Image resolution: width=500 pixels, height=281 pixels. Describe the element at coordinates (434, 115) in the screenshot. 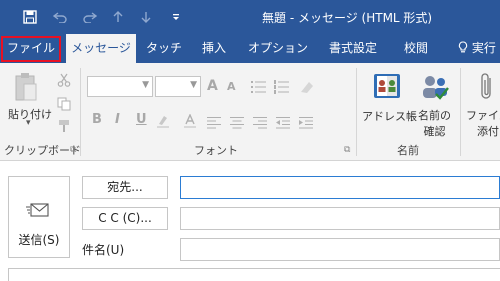

I see `check-names-line1: 名前の` at that location.